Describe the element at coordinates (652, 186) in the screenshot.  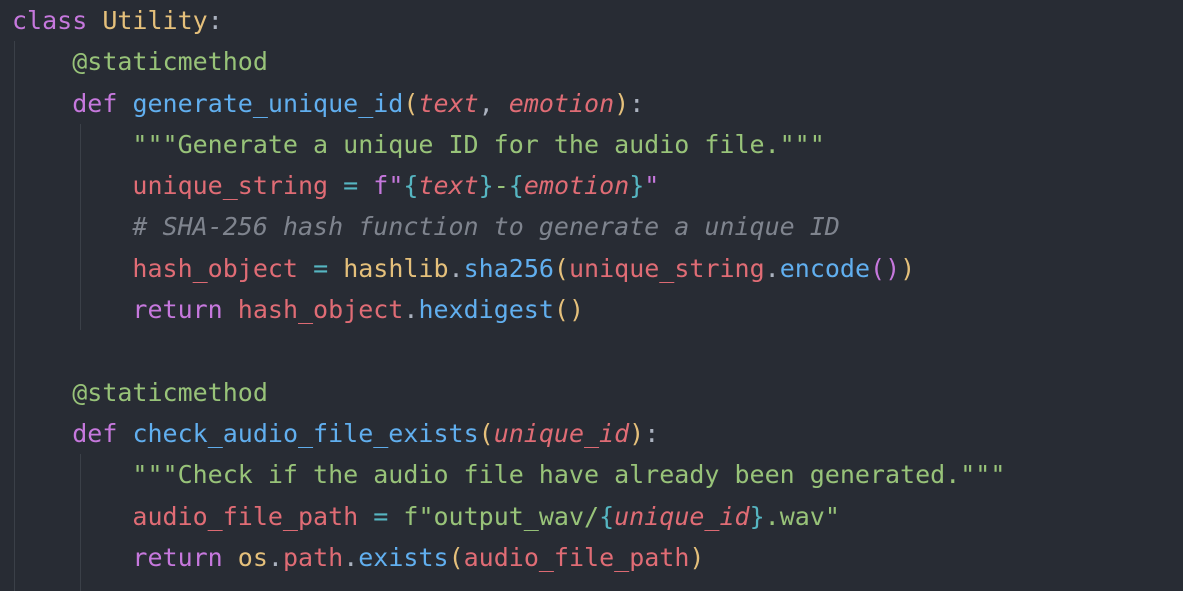
I see `string-quote: "` at that location.